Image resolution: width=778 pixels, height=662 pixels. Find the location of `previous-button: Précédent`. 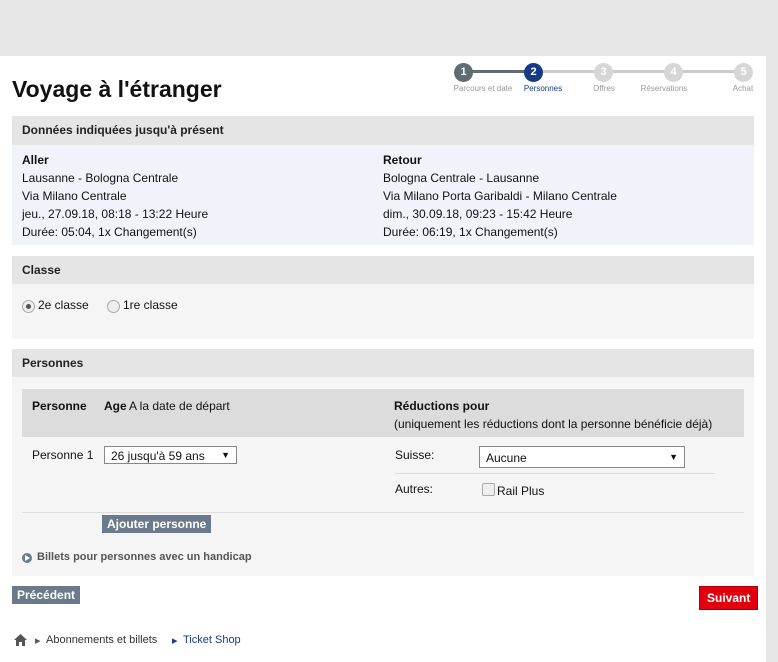

previous-button: Précédent is located at coordinates (46, 595).